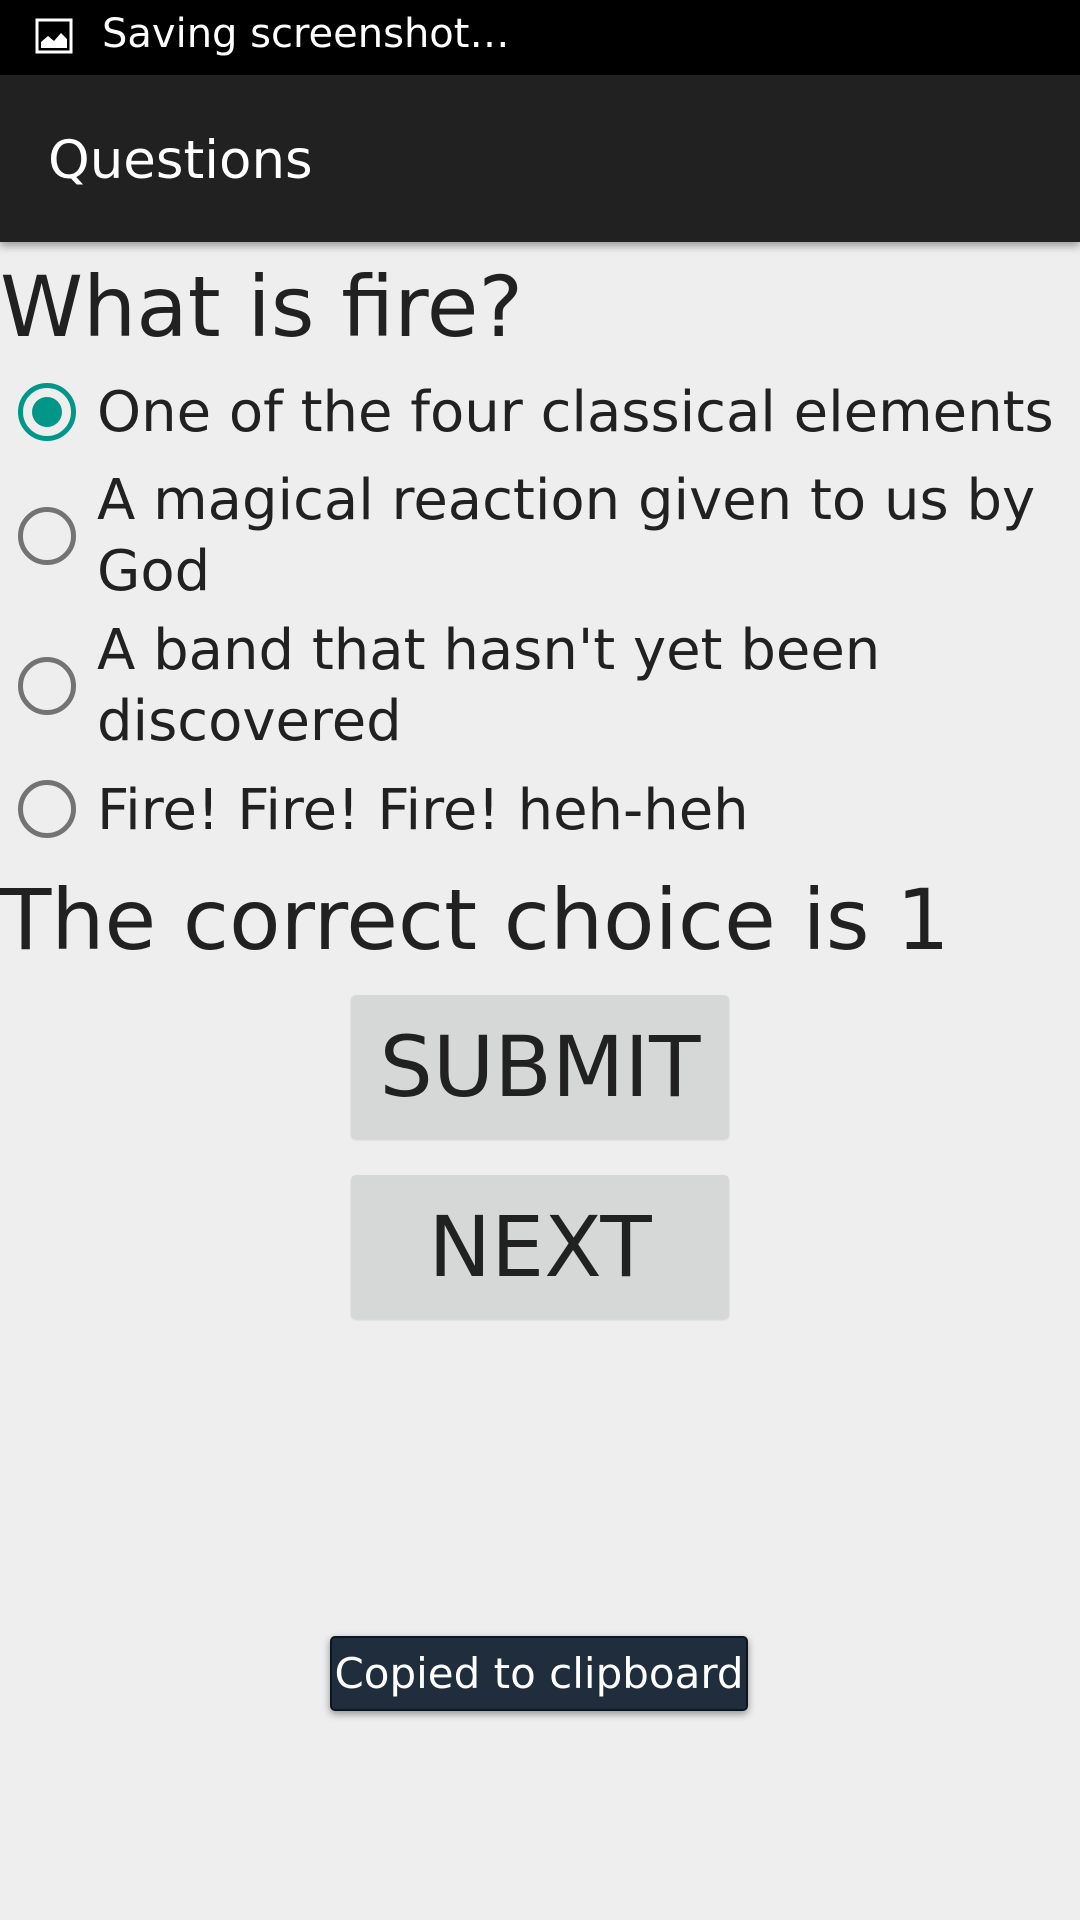 This screenshot has height=1920, width=1080. Describe the element at coordinates (180, 160) in the screenshot. I see `page-title: Questions` at that location.